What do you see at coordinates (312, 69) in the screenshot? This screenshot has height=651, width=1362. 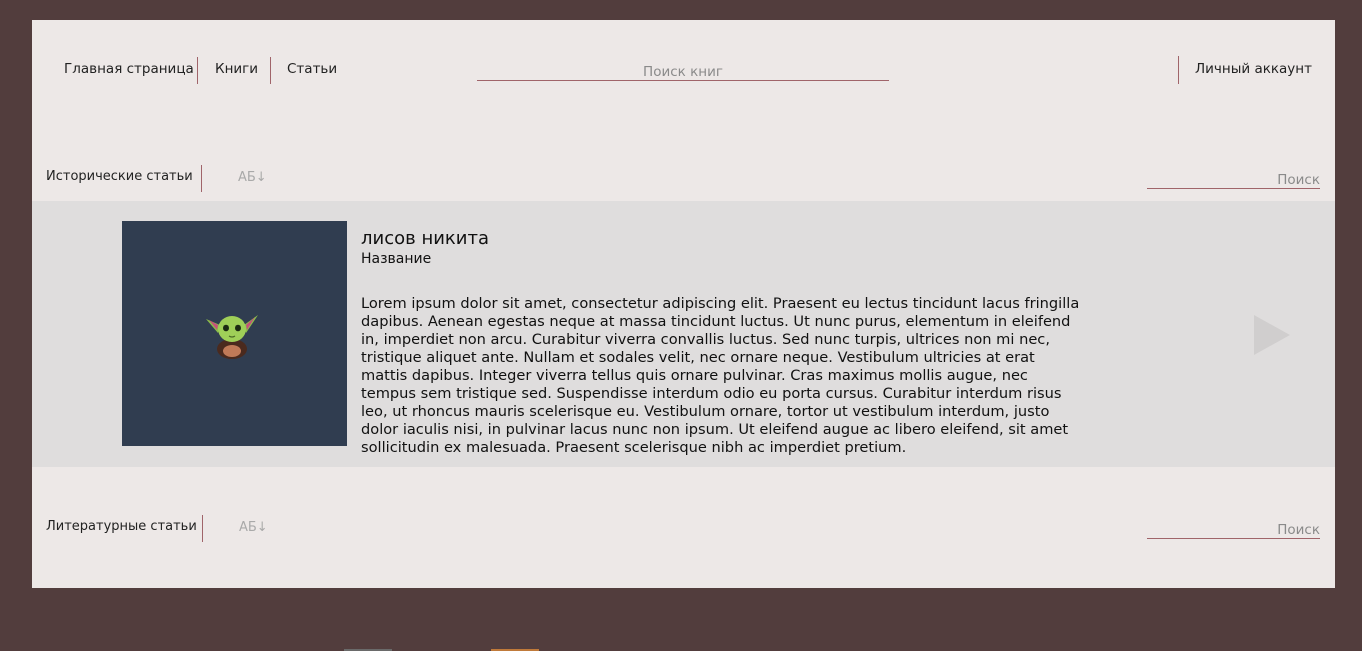 I see `nav-articles-link: Статьи` at bounding box center [312, 69].